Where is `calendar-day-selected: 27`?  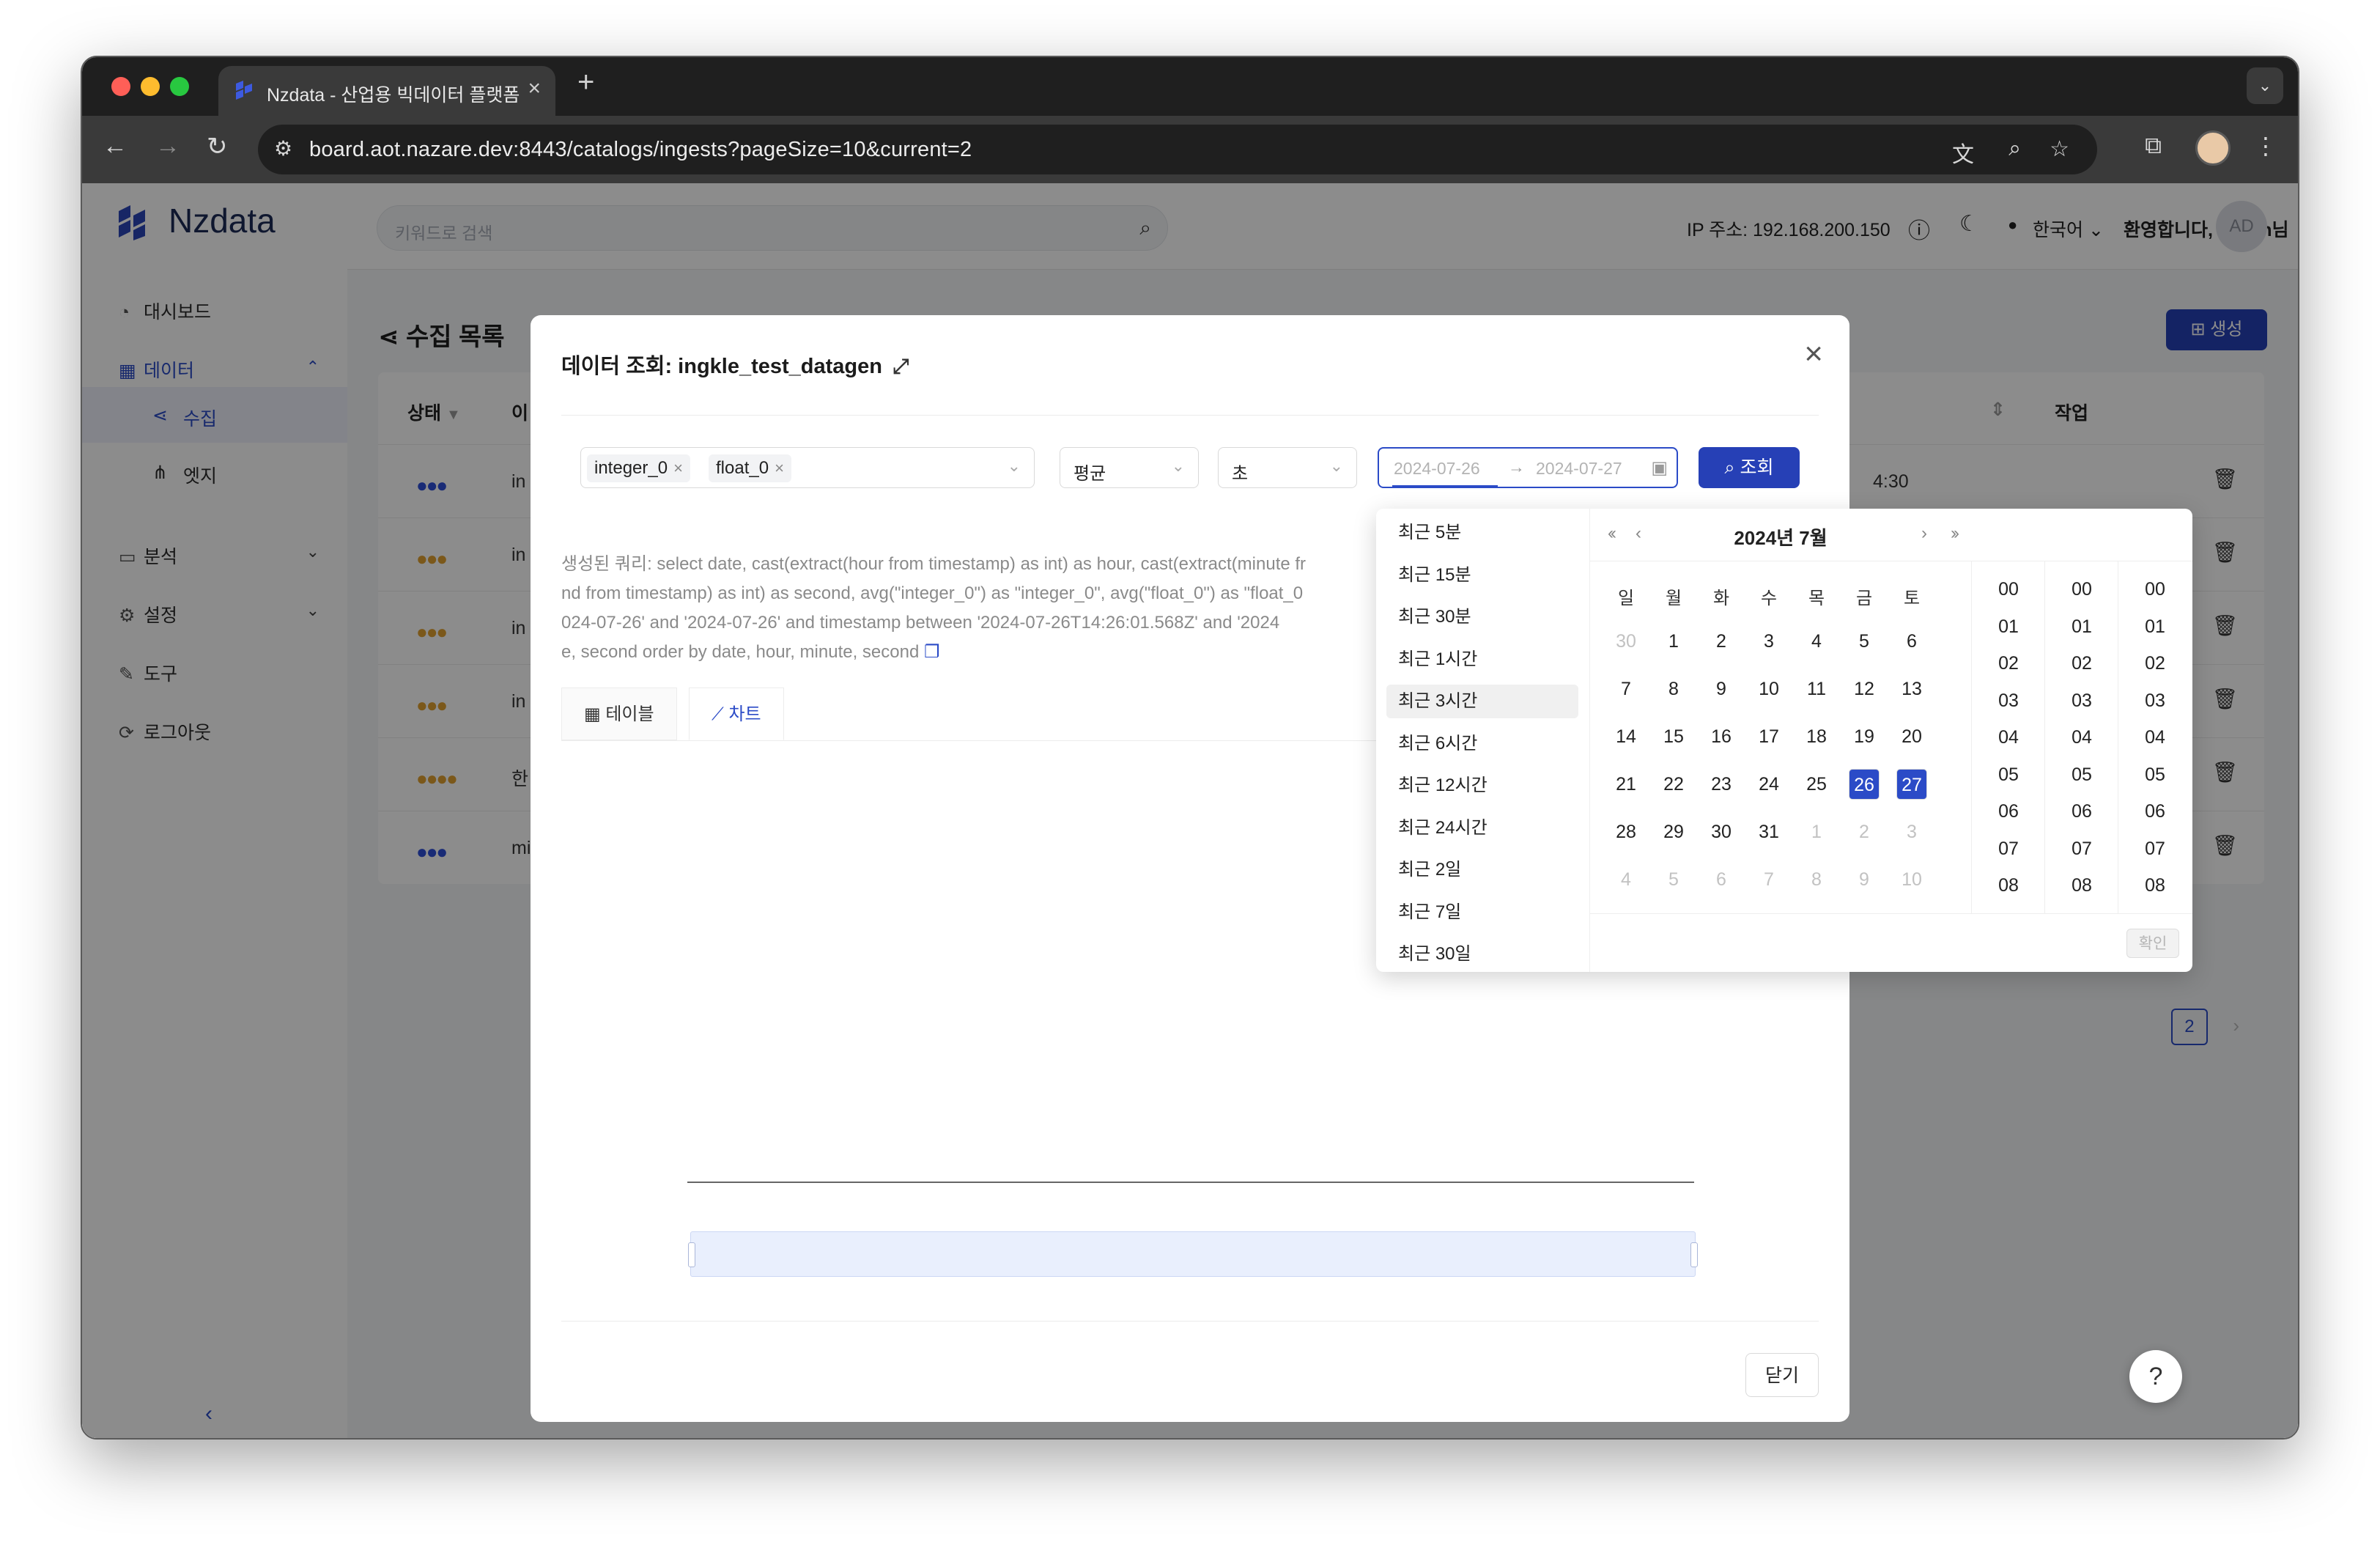
calendar-day-selected: 27 is located at coordinates (1911, 784).